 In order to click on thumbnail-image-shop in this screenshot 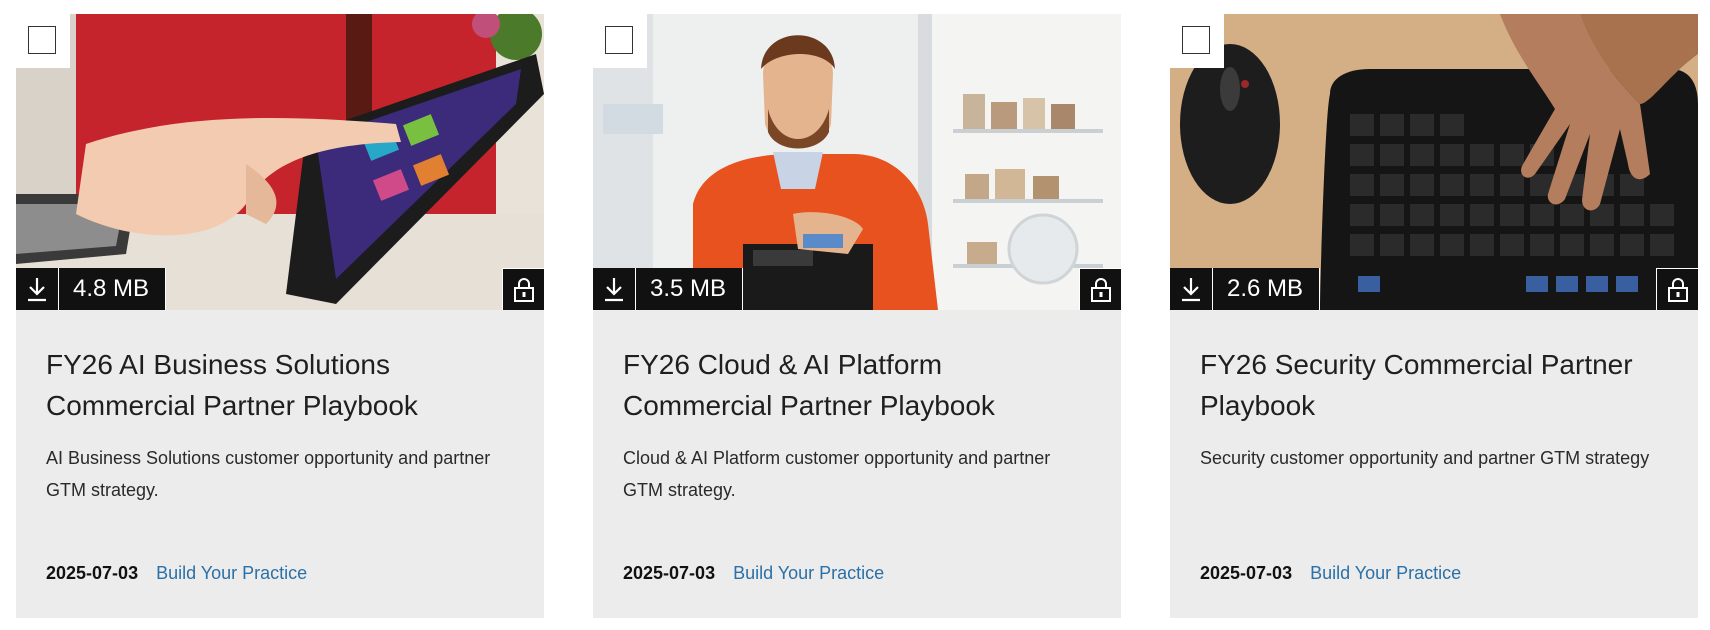, I will do `click(857, 162)`.